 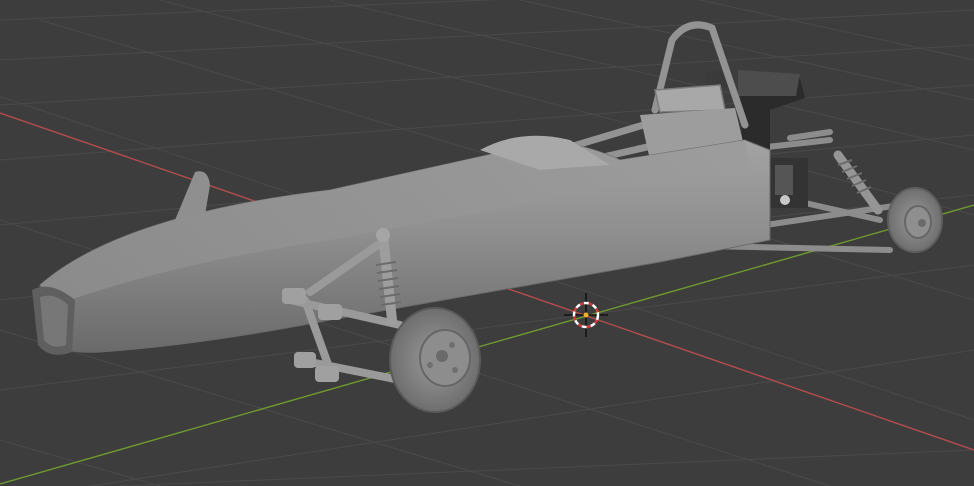 What do you see at coordinates (915, 220) in the screenshot?
I see `rear-wheel-hub` at bounding box center [915, 220].